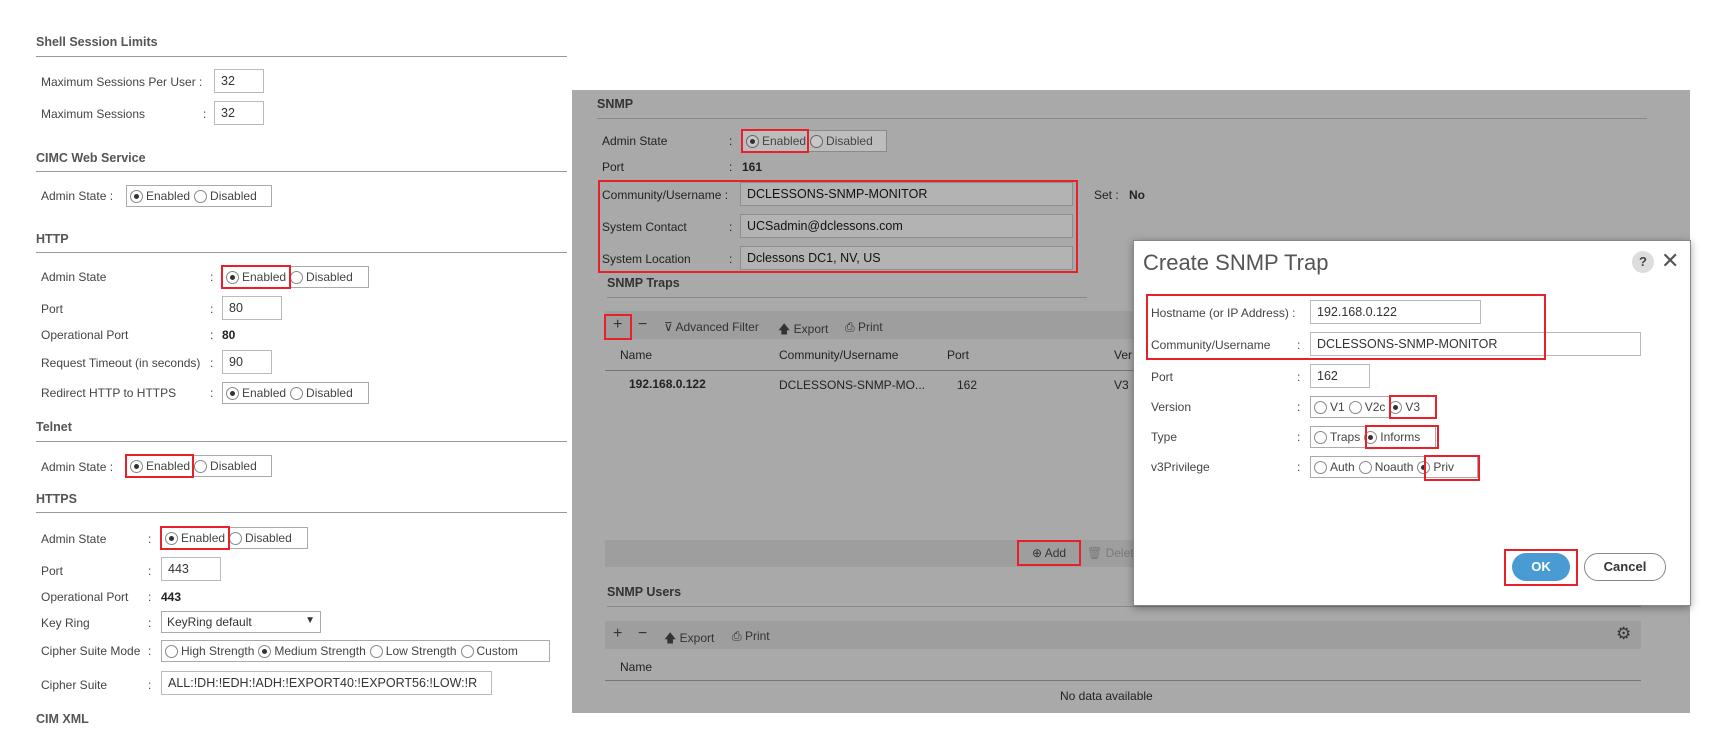 Image resolution: width=1710 pixels, height=752 pixels. What do you see at coordinates (906, 258) in the screenshot?
I see `system-location-input: Dclessons DC1, NV, US` at bounding box center [906, 258].